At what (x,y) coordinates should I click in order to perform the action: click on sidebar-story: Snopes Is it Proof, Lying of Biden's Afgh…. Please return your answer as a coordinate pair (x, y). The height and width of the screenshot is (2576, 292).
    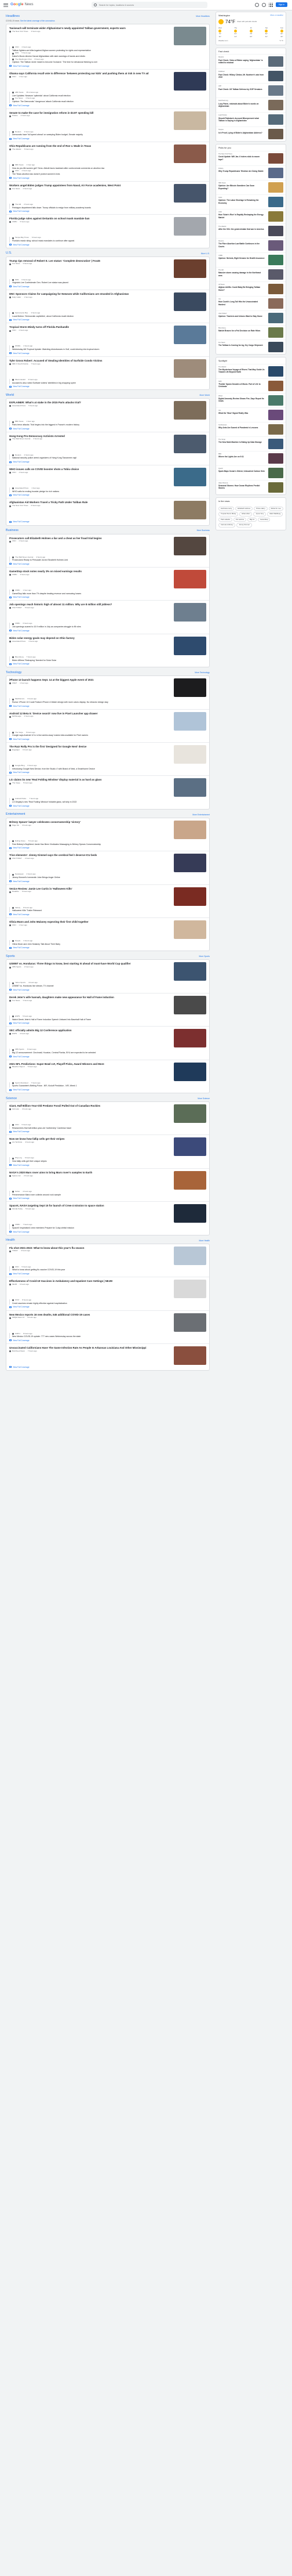
    Looking at the image, I should click on (251, 134).